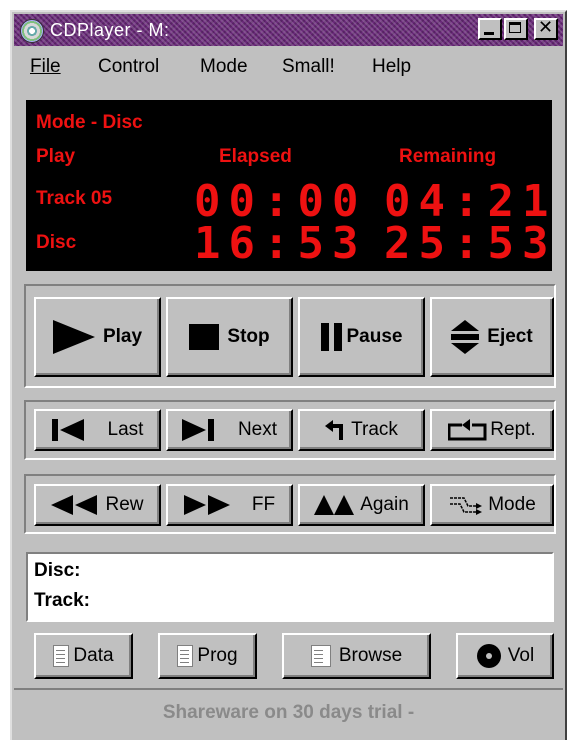 The width and height of the screenshot is (575, 742). I want to click on skip-back-icon, so click(67, 430).